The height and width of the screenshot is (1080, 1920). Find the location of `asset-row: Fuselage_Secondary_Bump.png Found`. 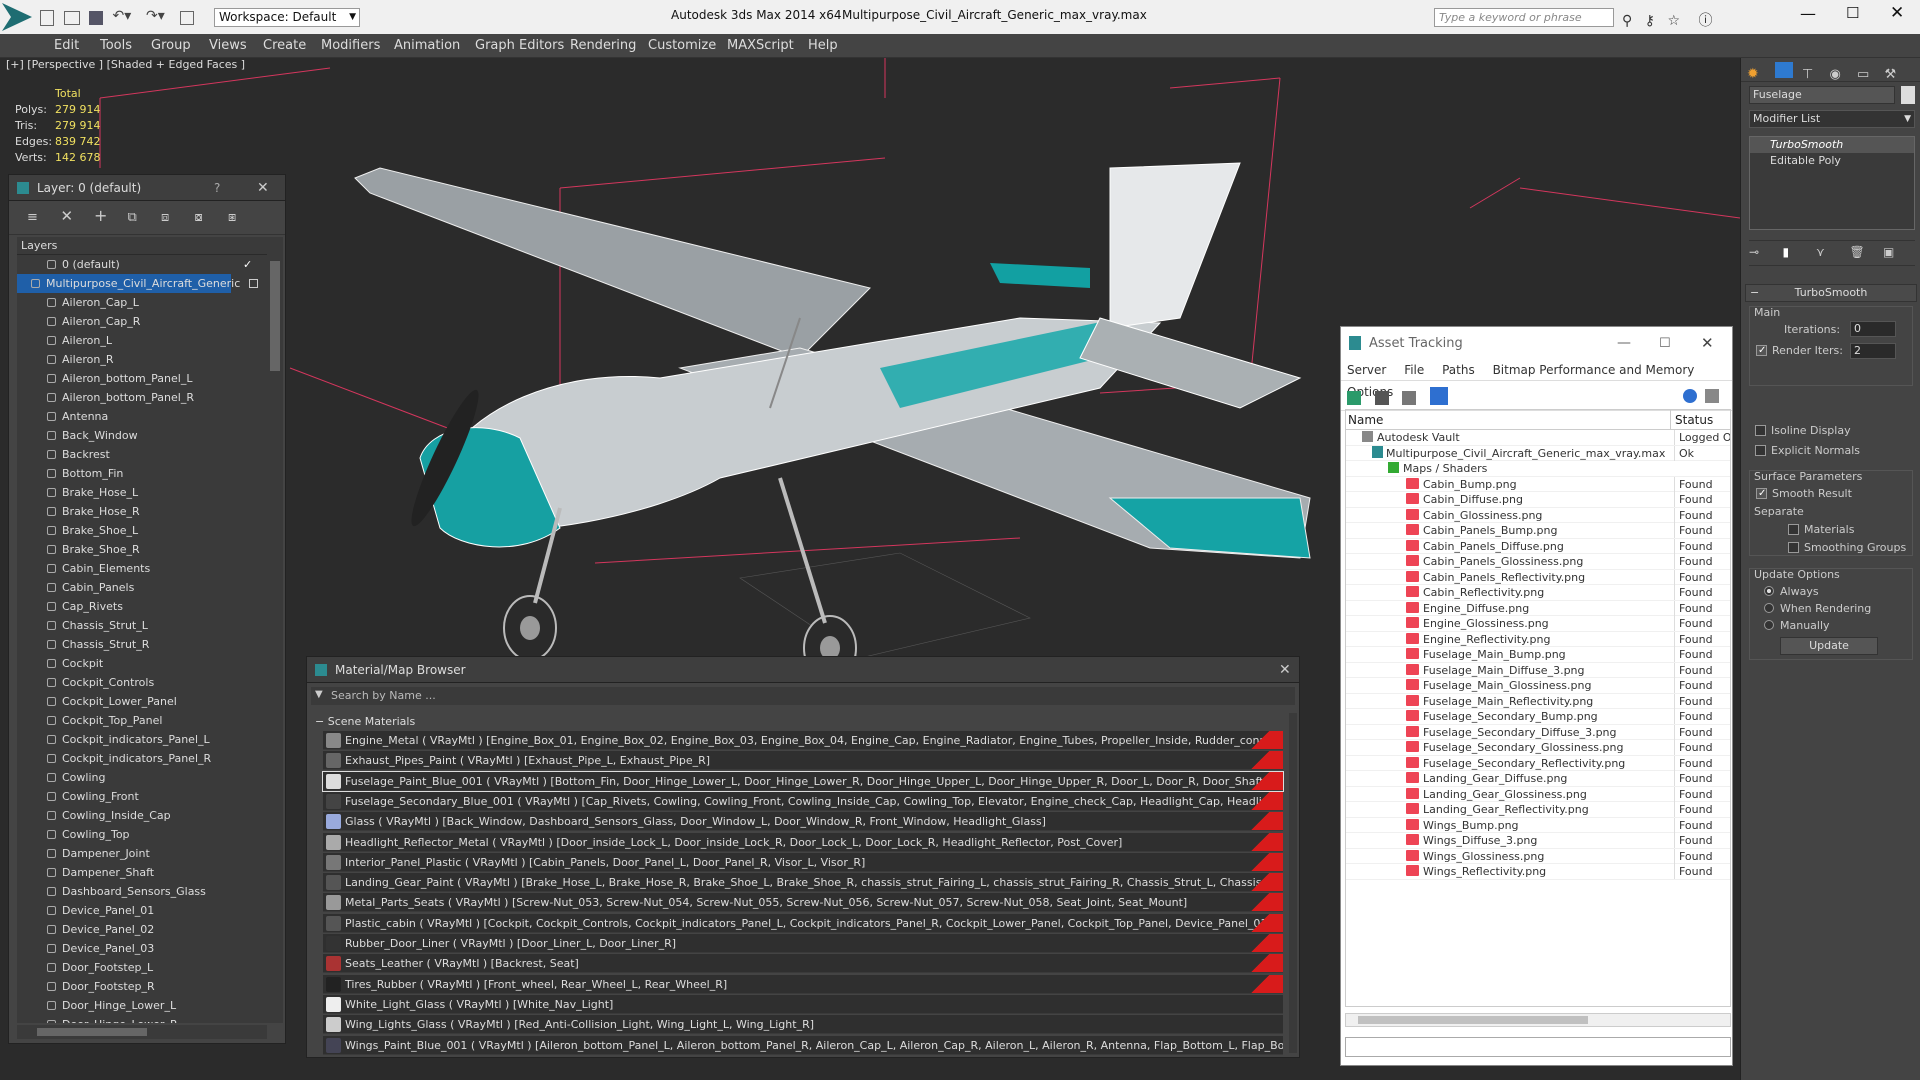

asset-row: Fuselage_Secondary_Bump.png Found is located at coordinates (1538, 717).